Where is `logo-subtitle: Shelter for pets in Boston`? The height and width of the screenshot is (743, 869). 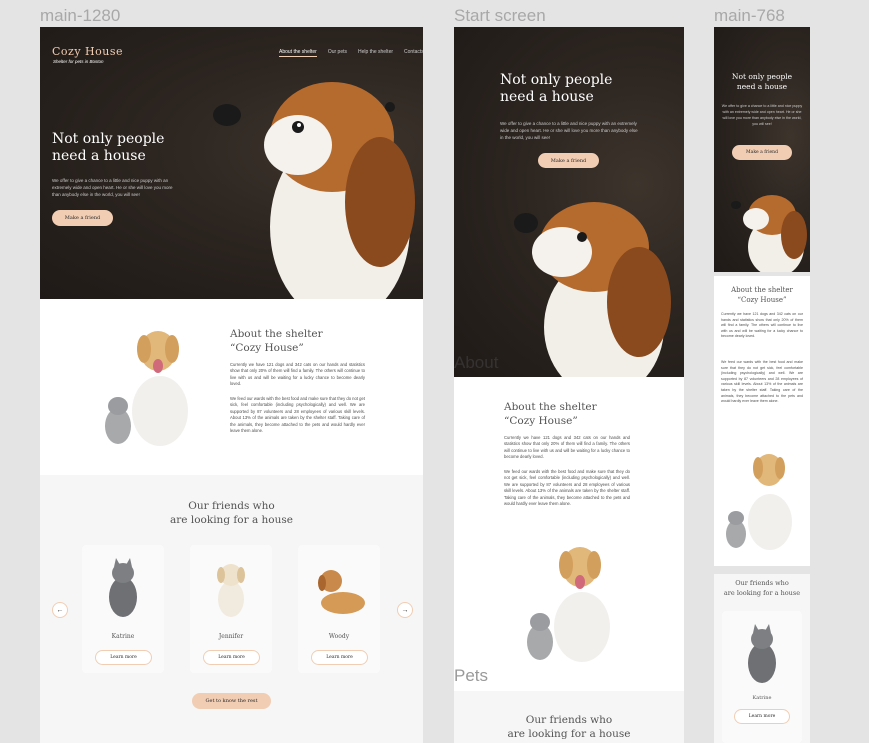
logo-subtitle: Shelter for pets in Boston is located at coordinates (78, 61).